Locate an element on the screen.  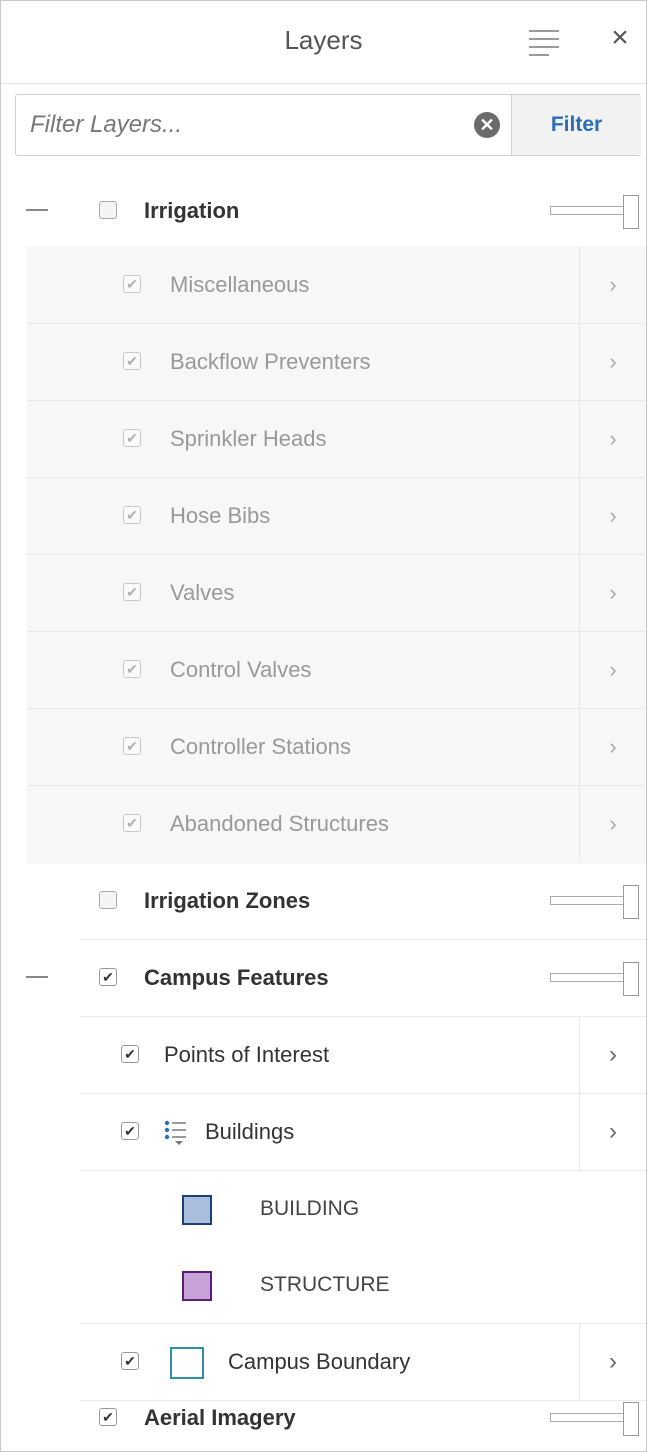
group-label: Aerial Imagery is located at coordinates (220, 1417).